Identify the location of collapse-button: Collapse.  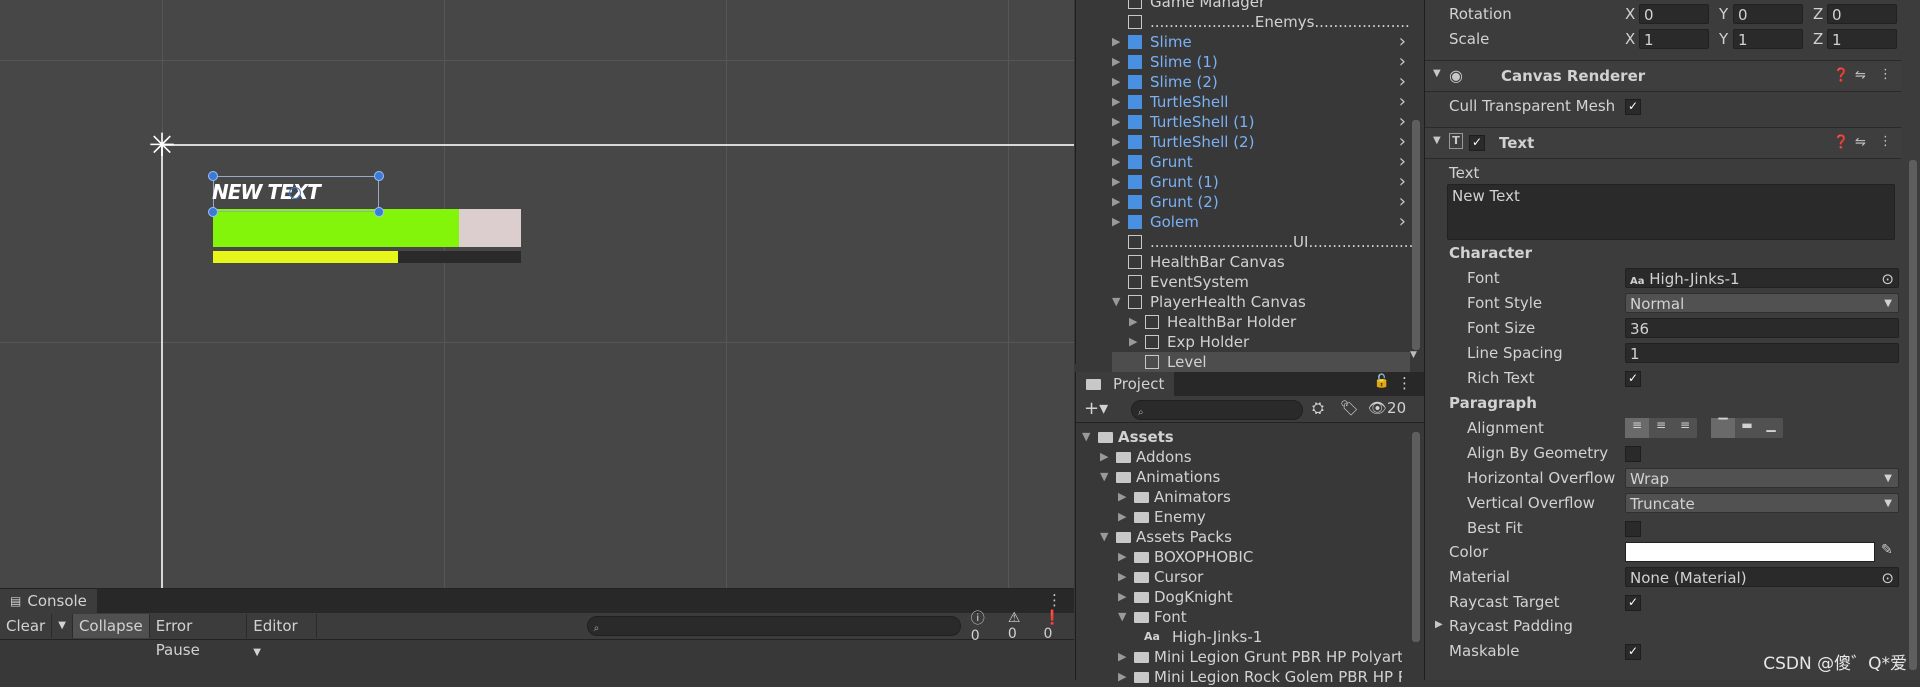
(111, 626).